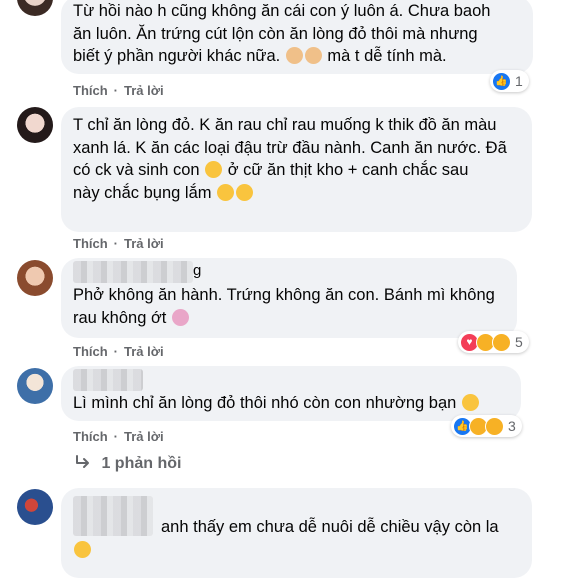 This screenshot has height=578, width=580. What do you see at coordinates (296, 550) in the screenshot?
I see `comment-text-line` at bounding box center [296, 550].